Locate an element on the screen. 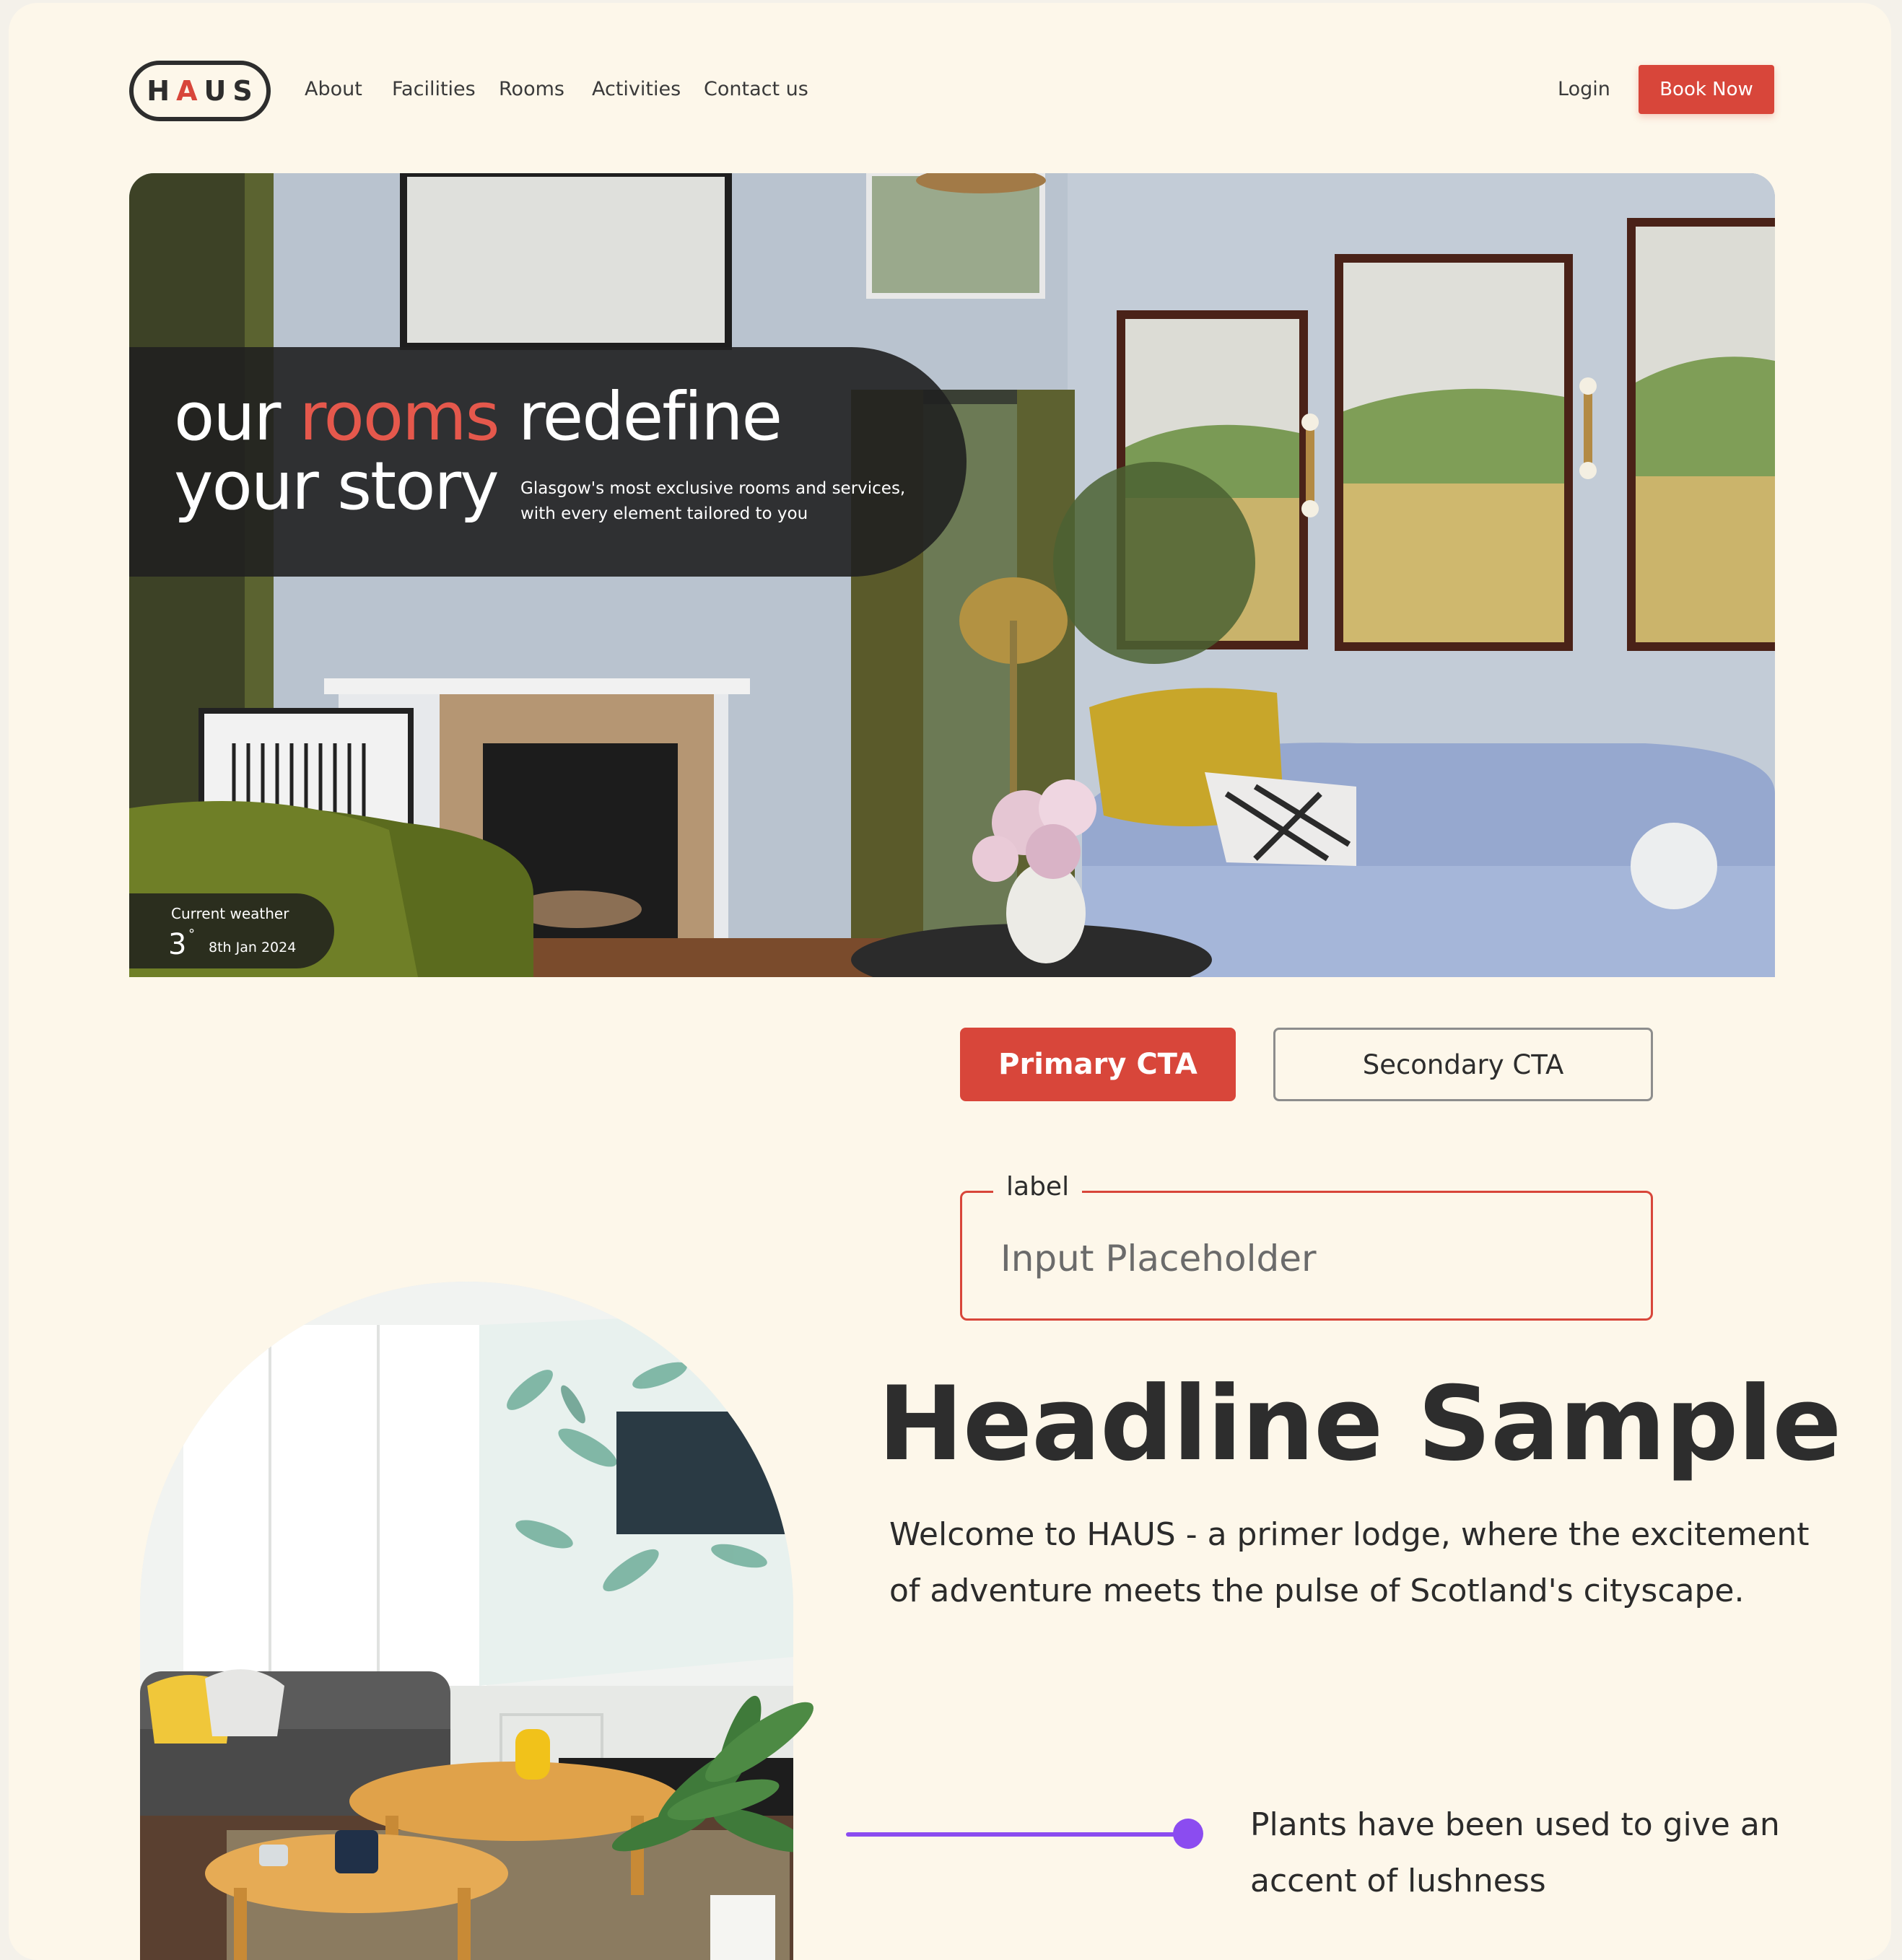 The height and width of the screenshot is (1960, 1902). hero-title-part2: redefine is located at coordinates (640, 416).